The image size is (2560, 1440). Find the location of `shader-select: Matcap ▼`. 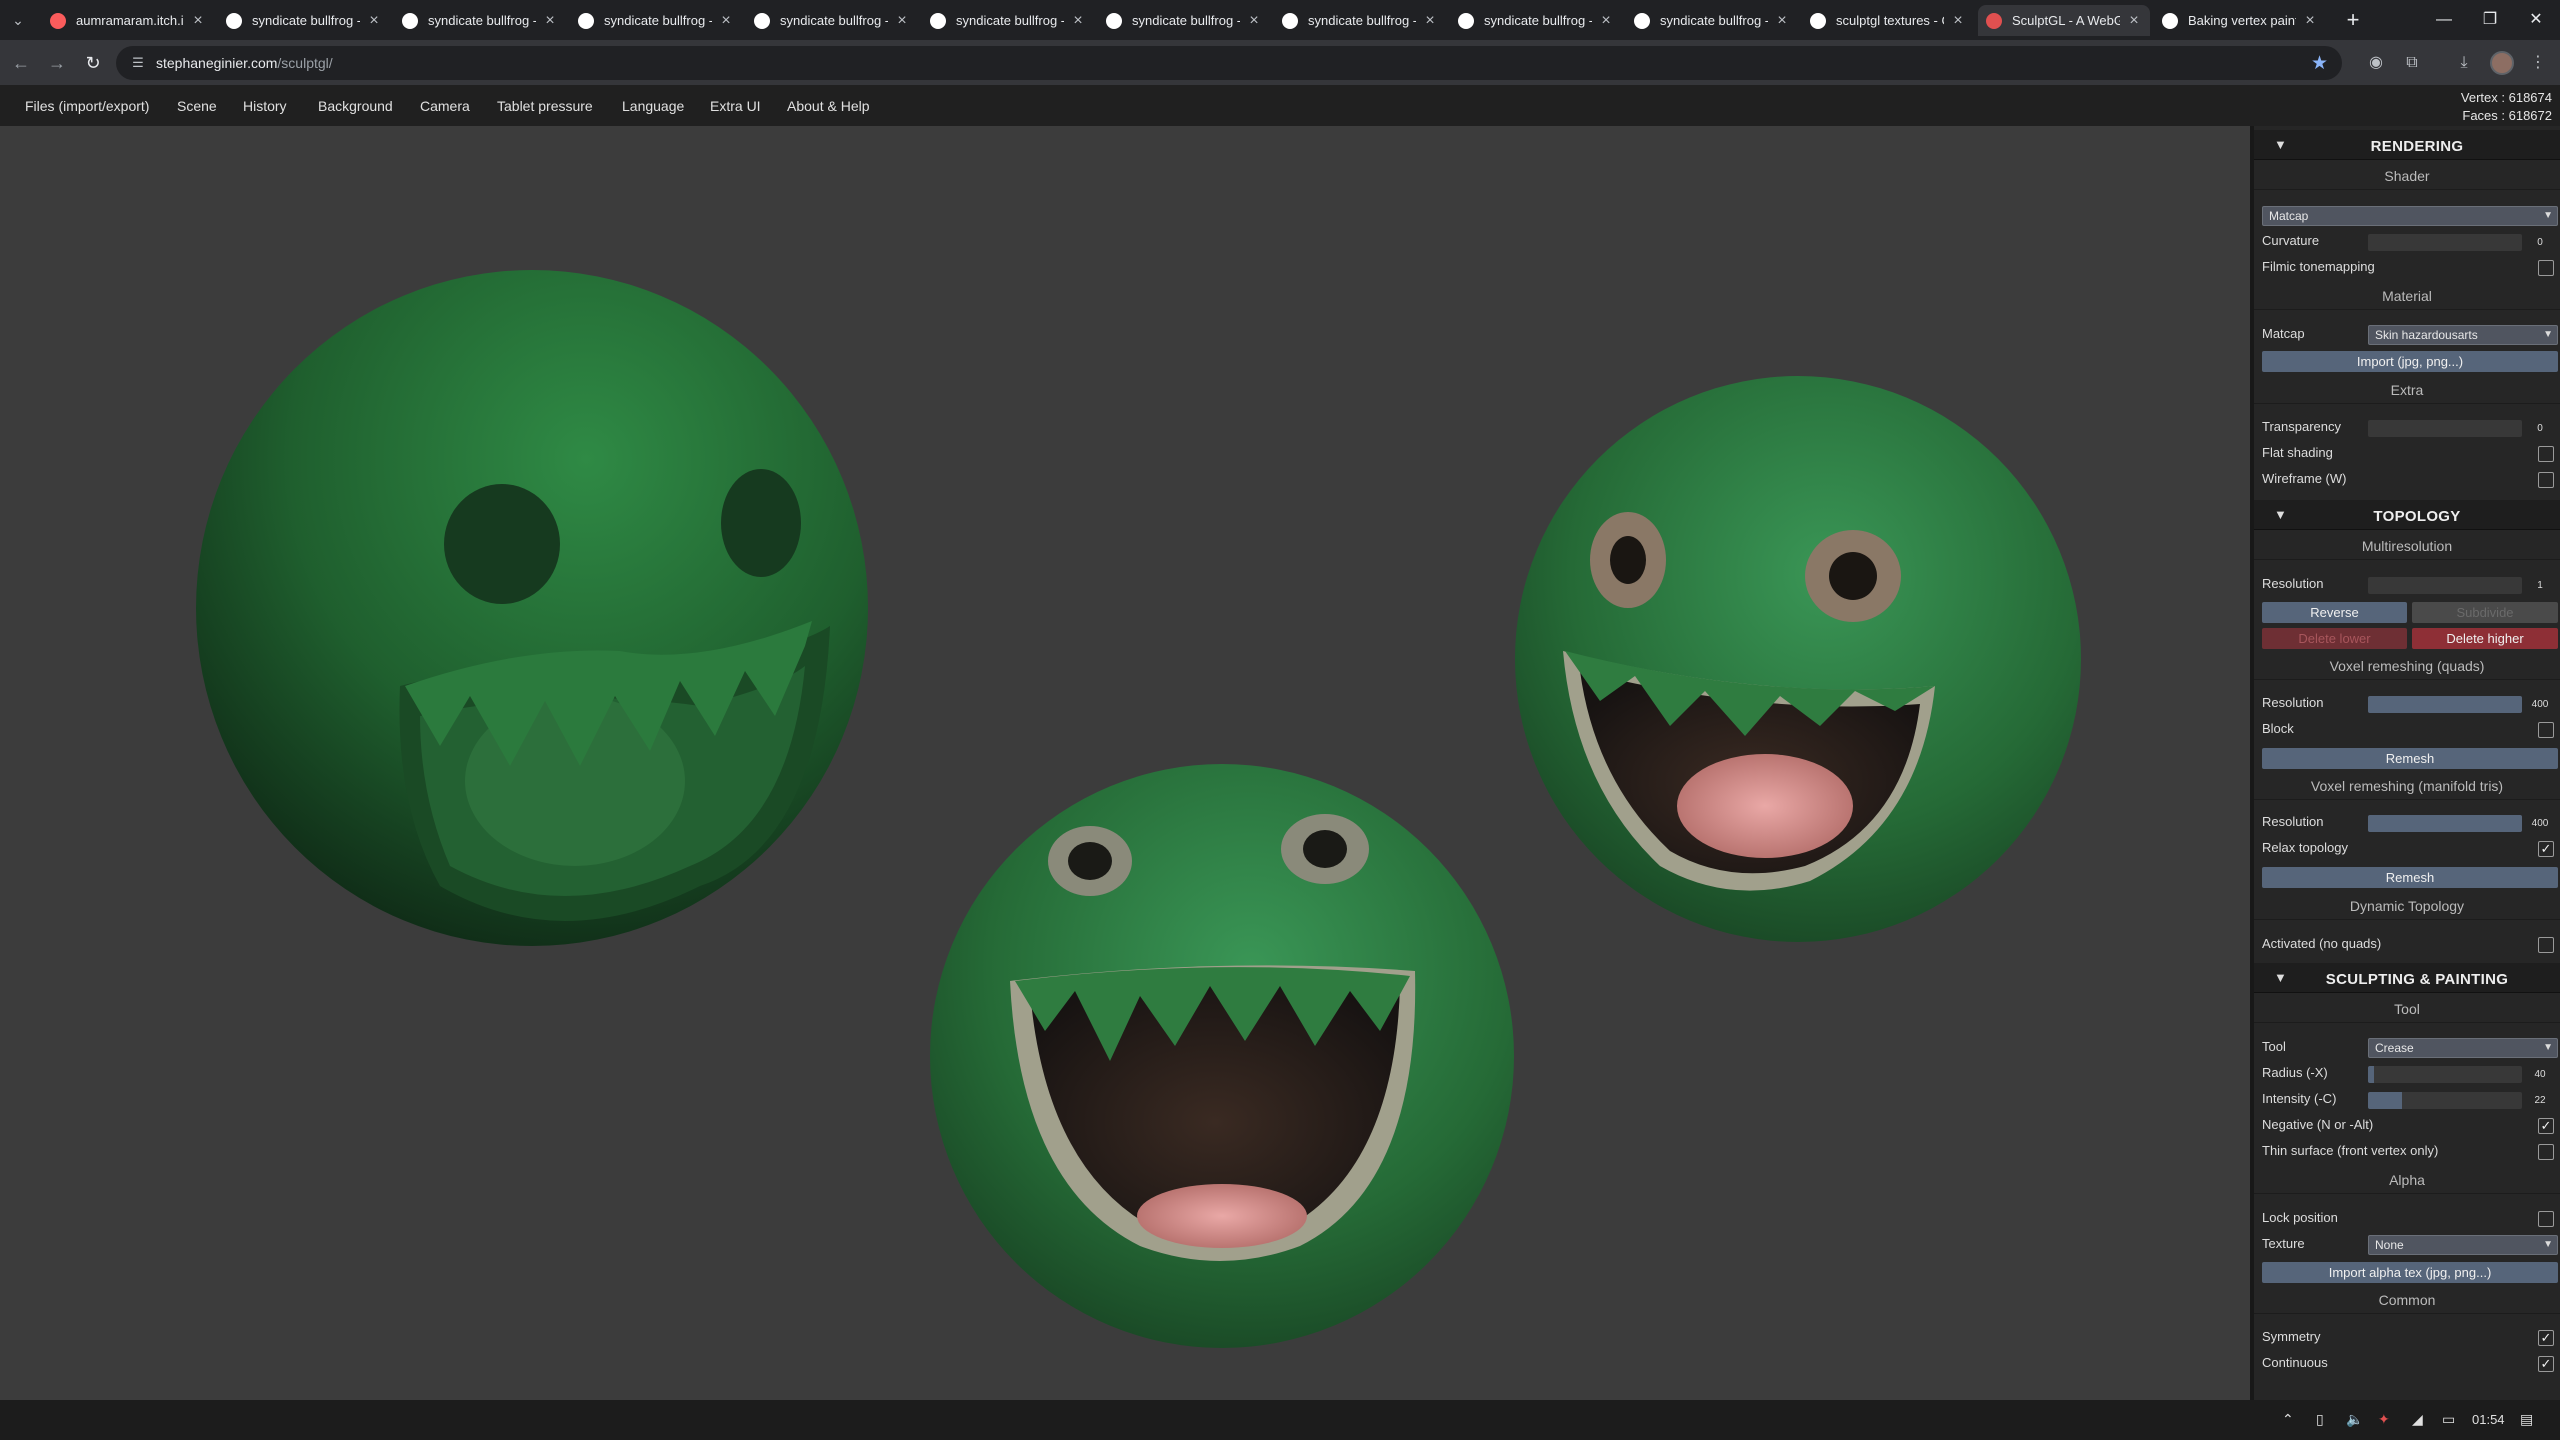

shader-select: Matcap ▼ is located at coordinates (2410, 216).